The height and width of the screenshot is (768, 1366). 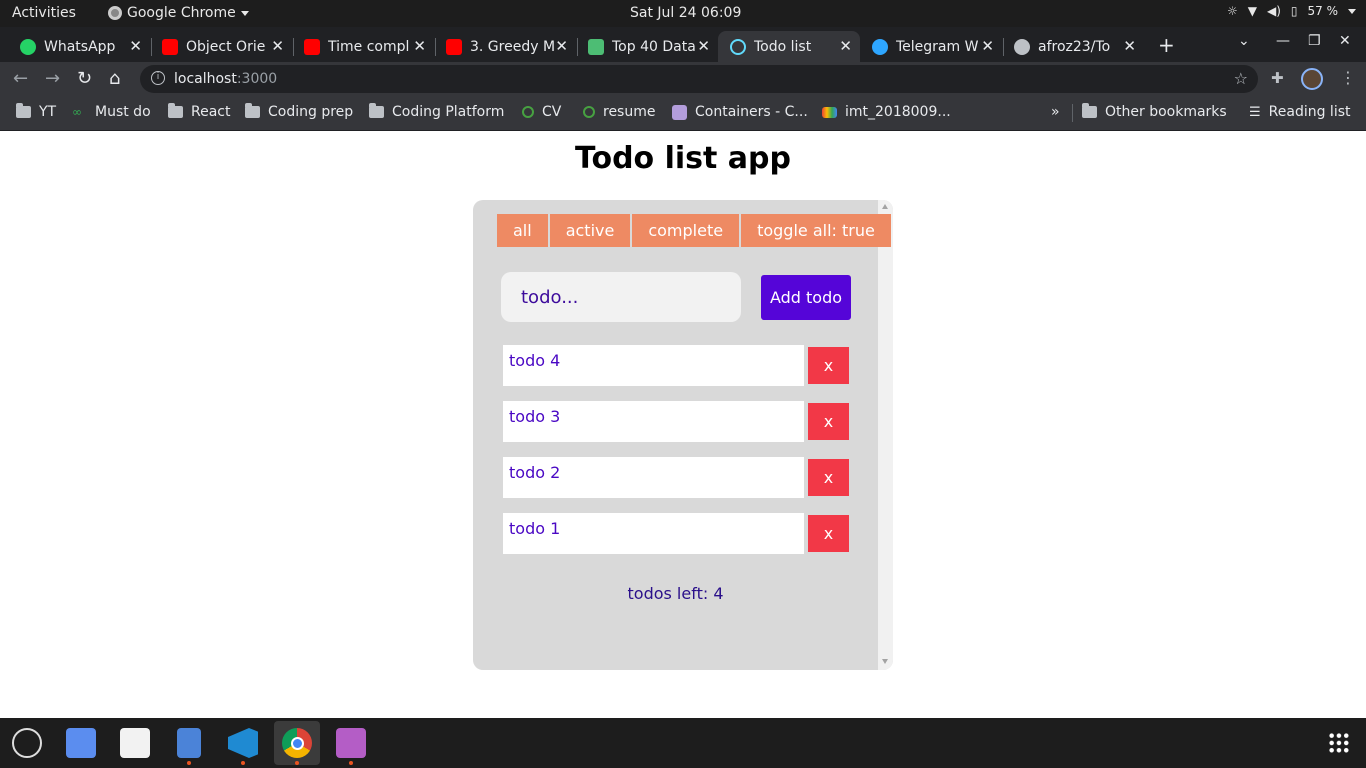 What do you see at coordinates (885, 435) in the screenshot?
I see `scrollbar` at bounding box center [885, 435].